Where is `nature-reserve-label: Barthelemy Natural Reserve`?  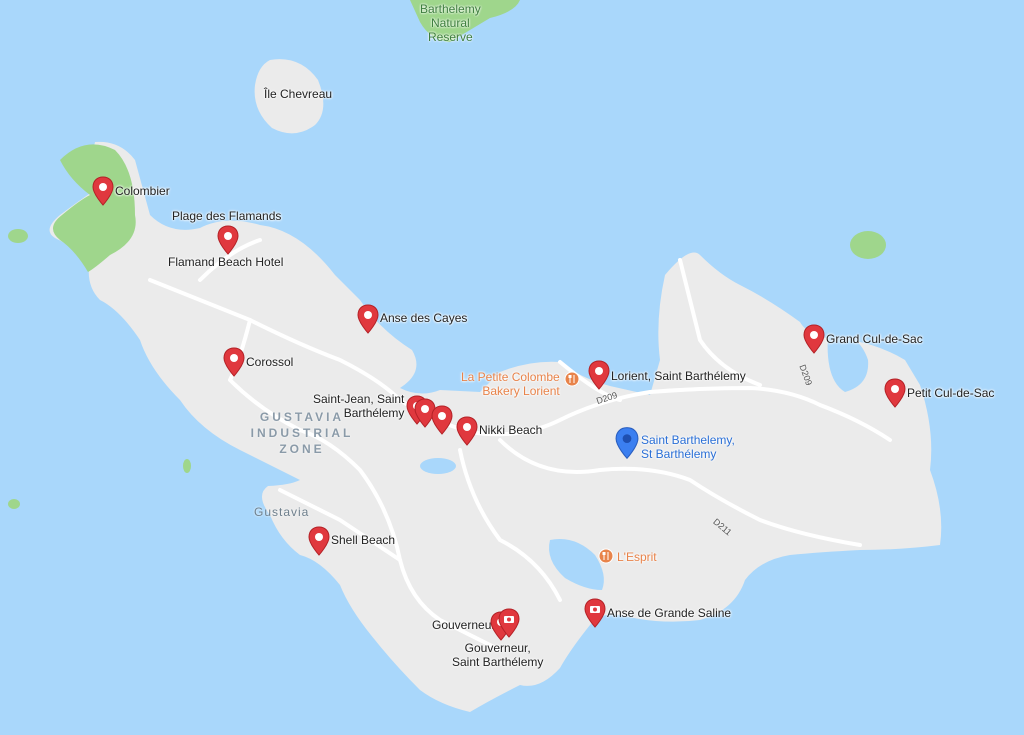
nature-reserve-label: Barthelemy Natural Reserve is located at coordinates (450, 23).